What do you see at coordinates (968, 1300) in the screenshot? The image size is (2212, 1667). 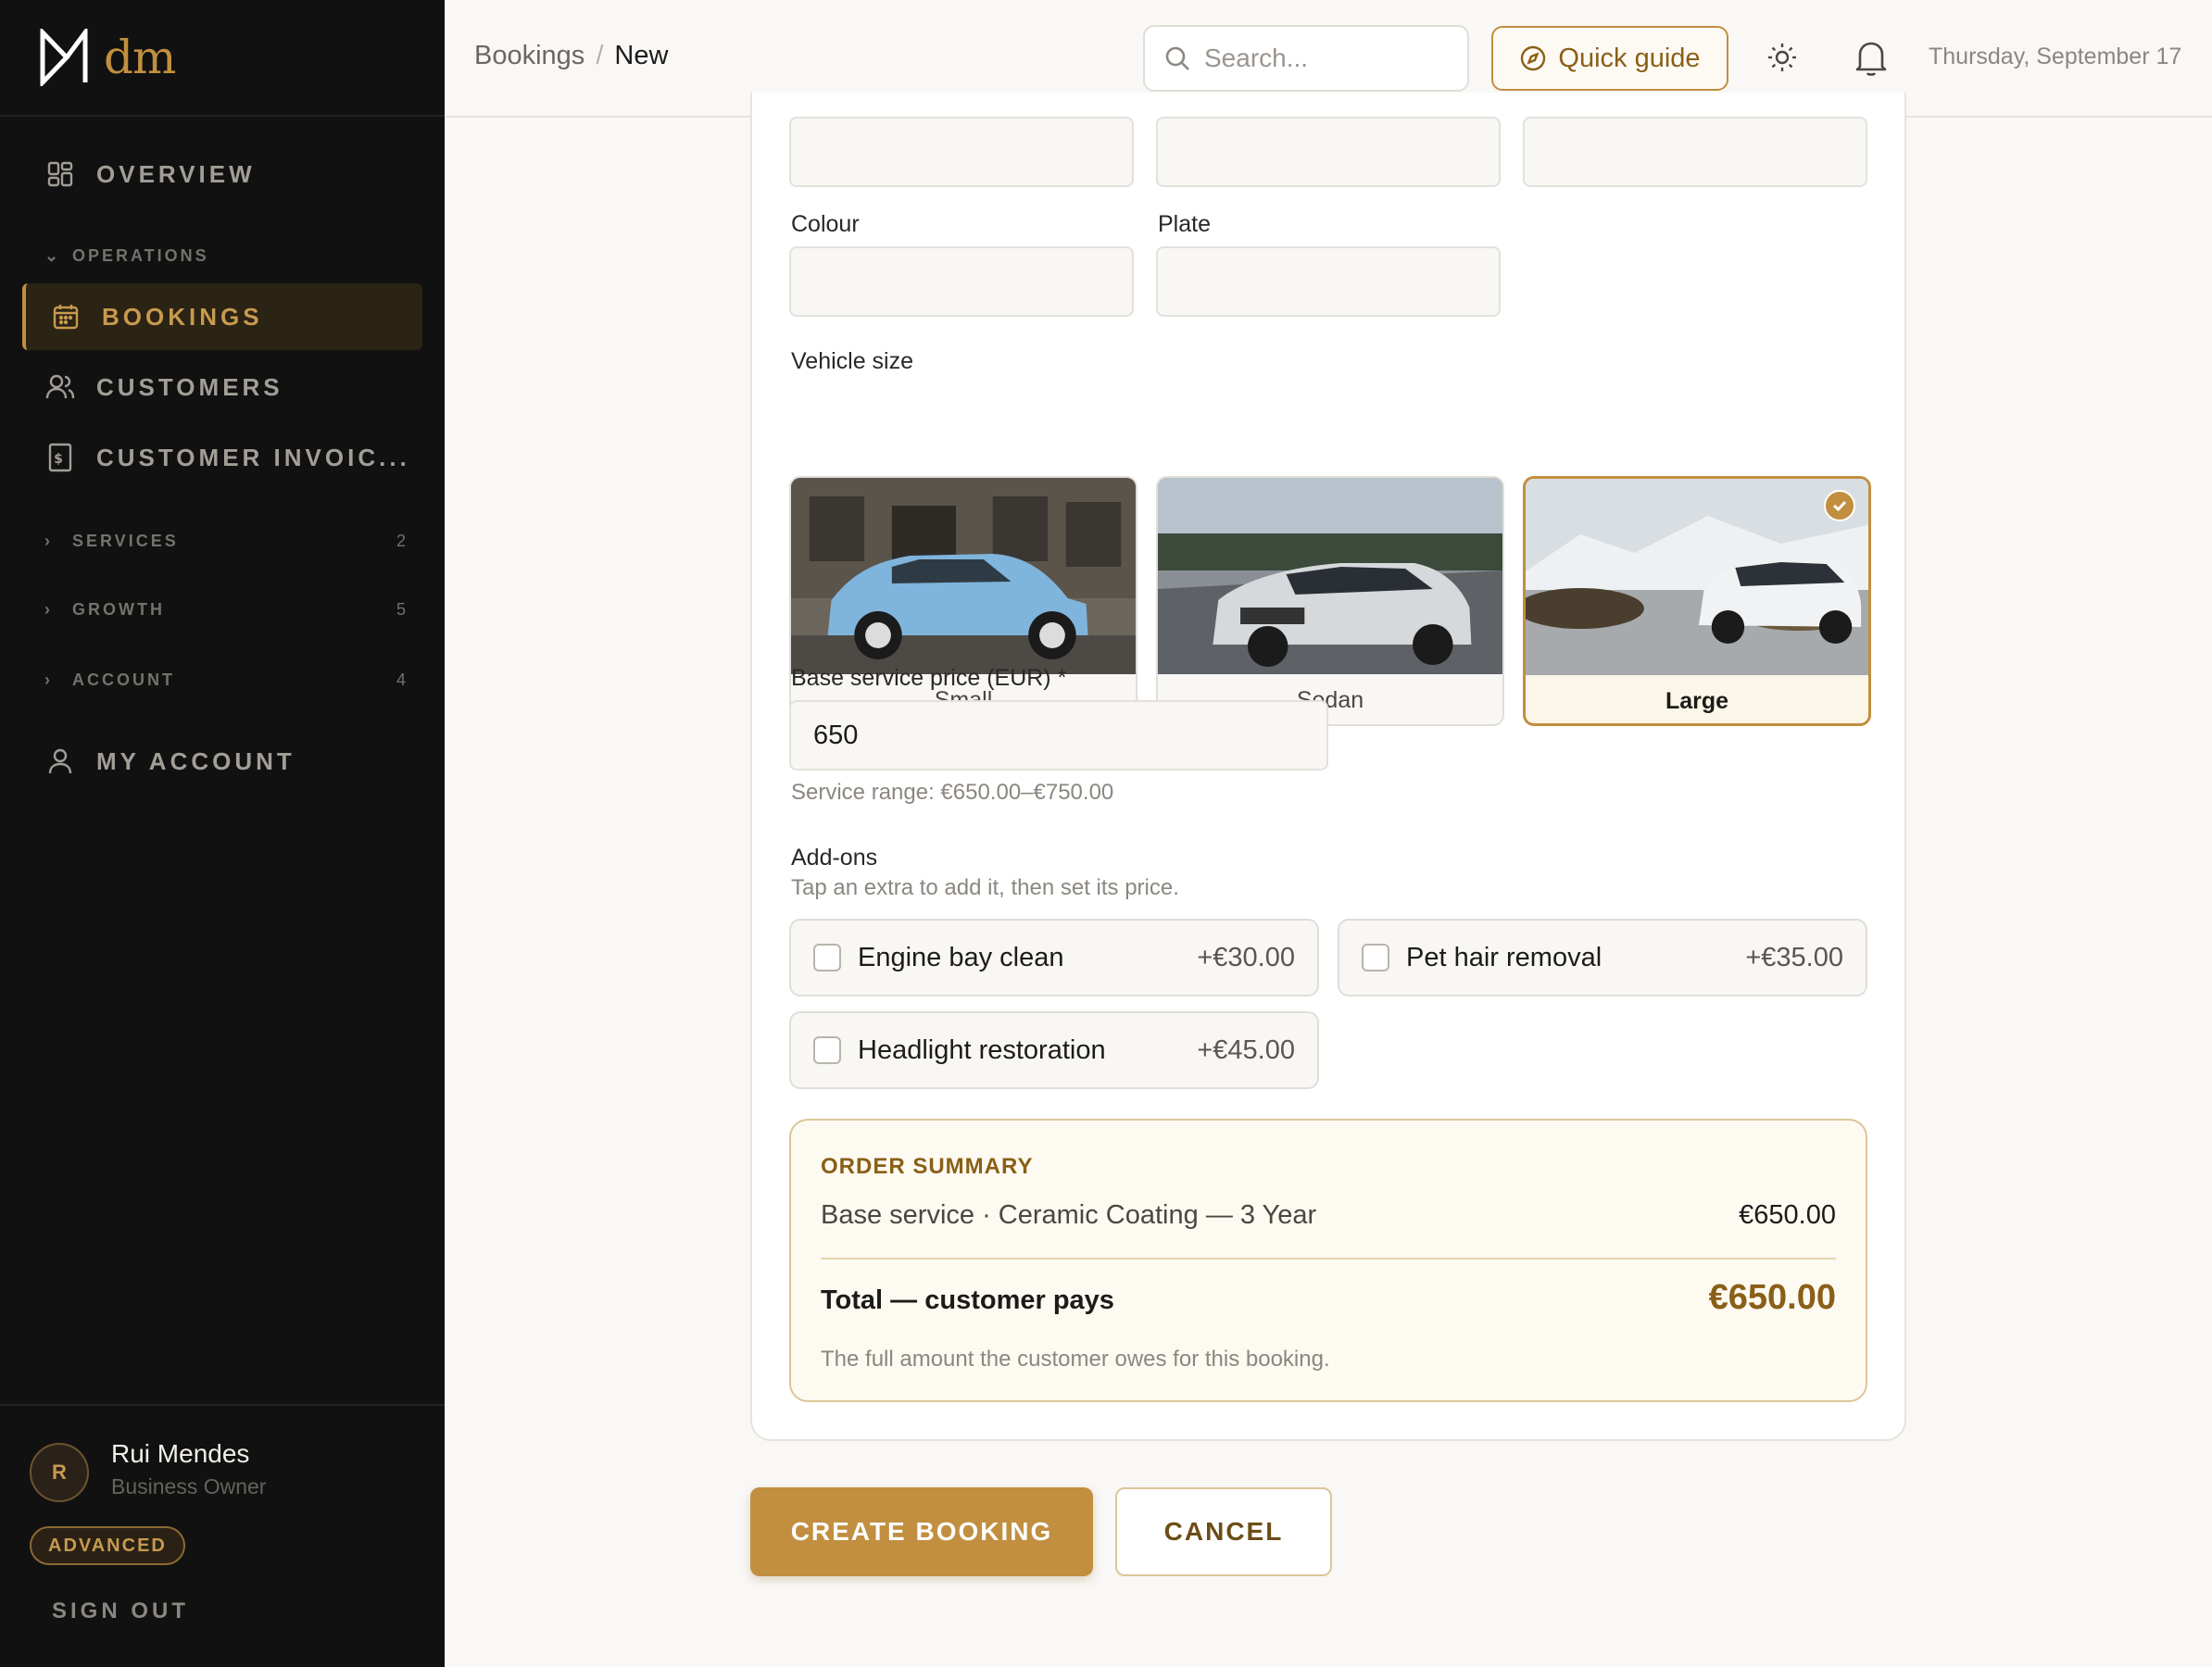 I see `total-label: Total — customer pays` at bounding box center [968, 1300].